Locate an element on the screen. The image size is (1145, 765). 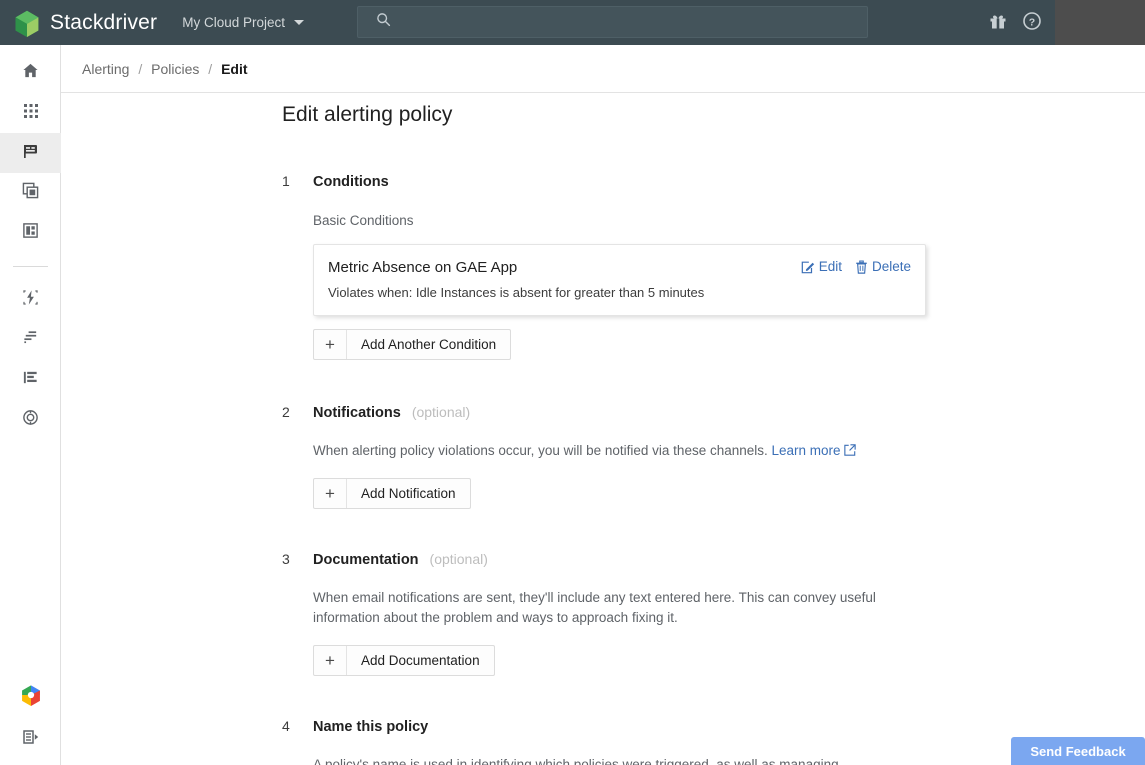
delete-condition-label: Delete is located at coordinates (891, 266).